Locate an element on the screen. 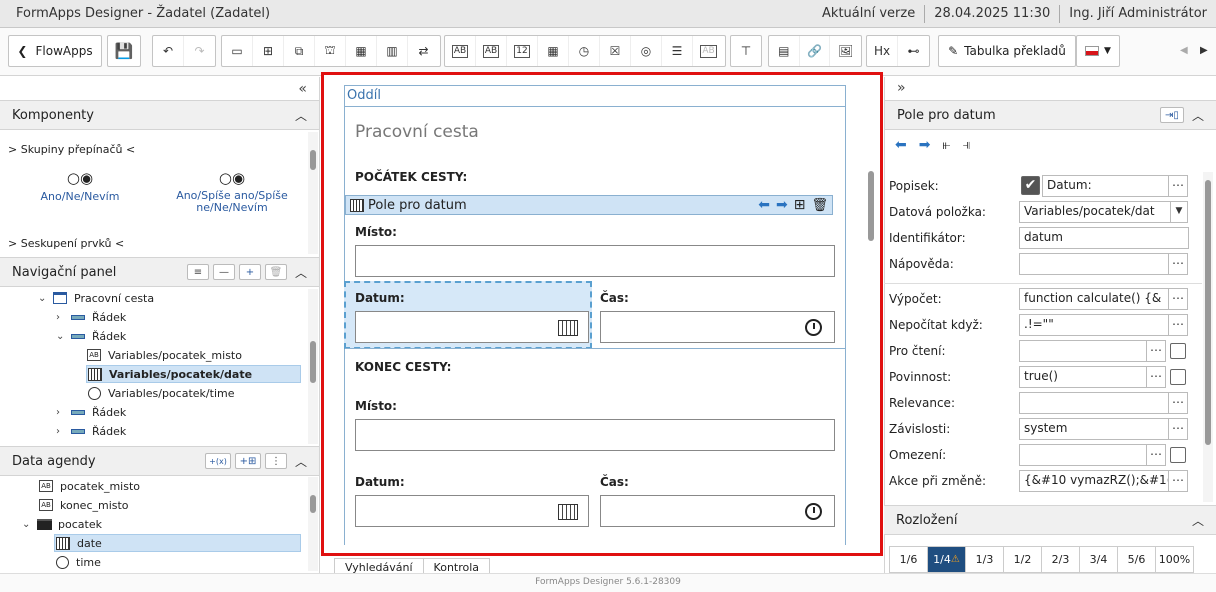  cas-input is located at coordinates (717, 327).